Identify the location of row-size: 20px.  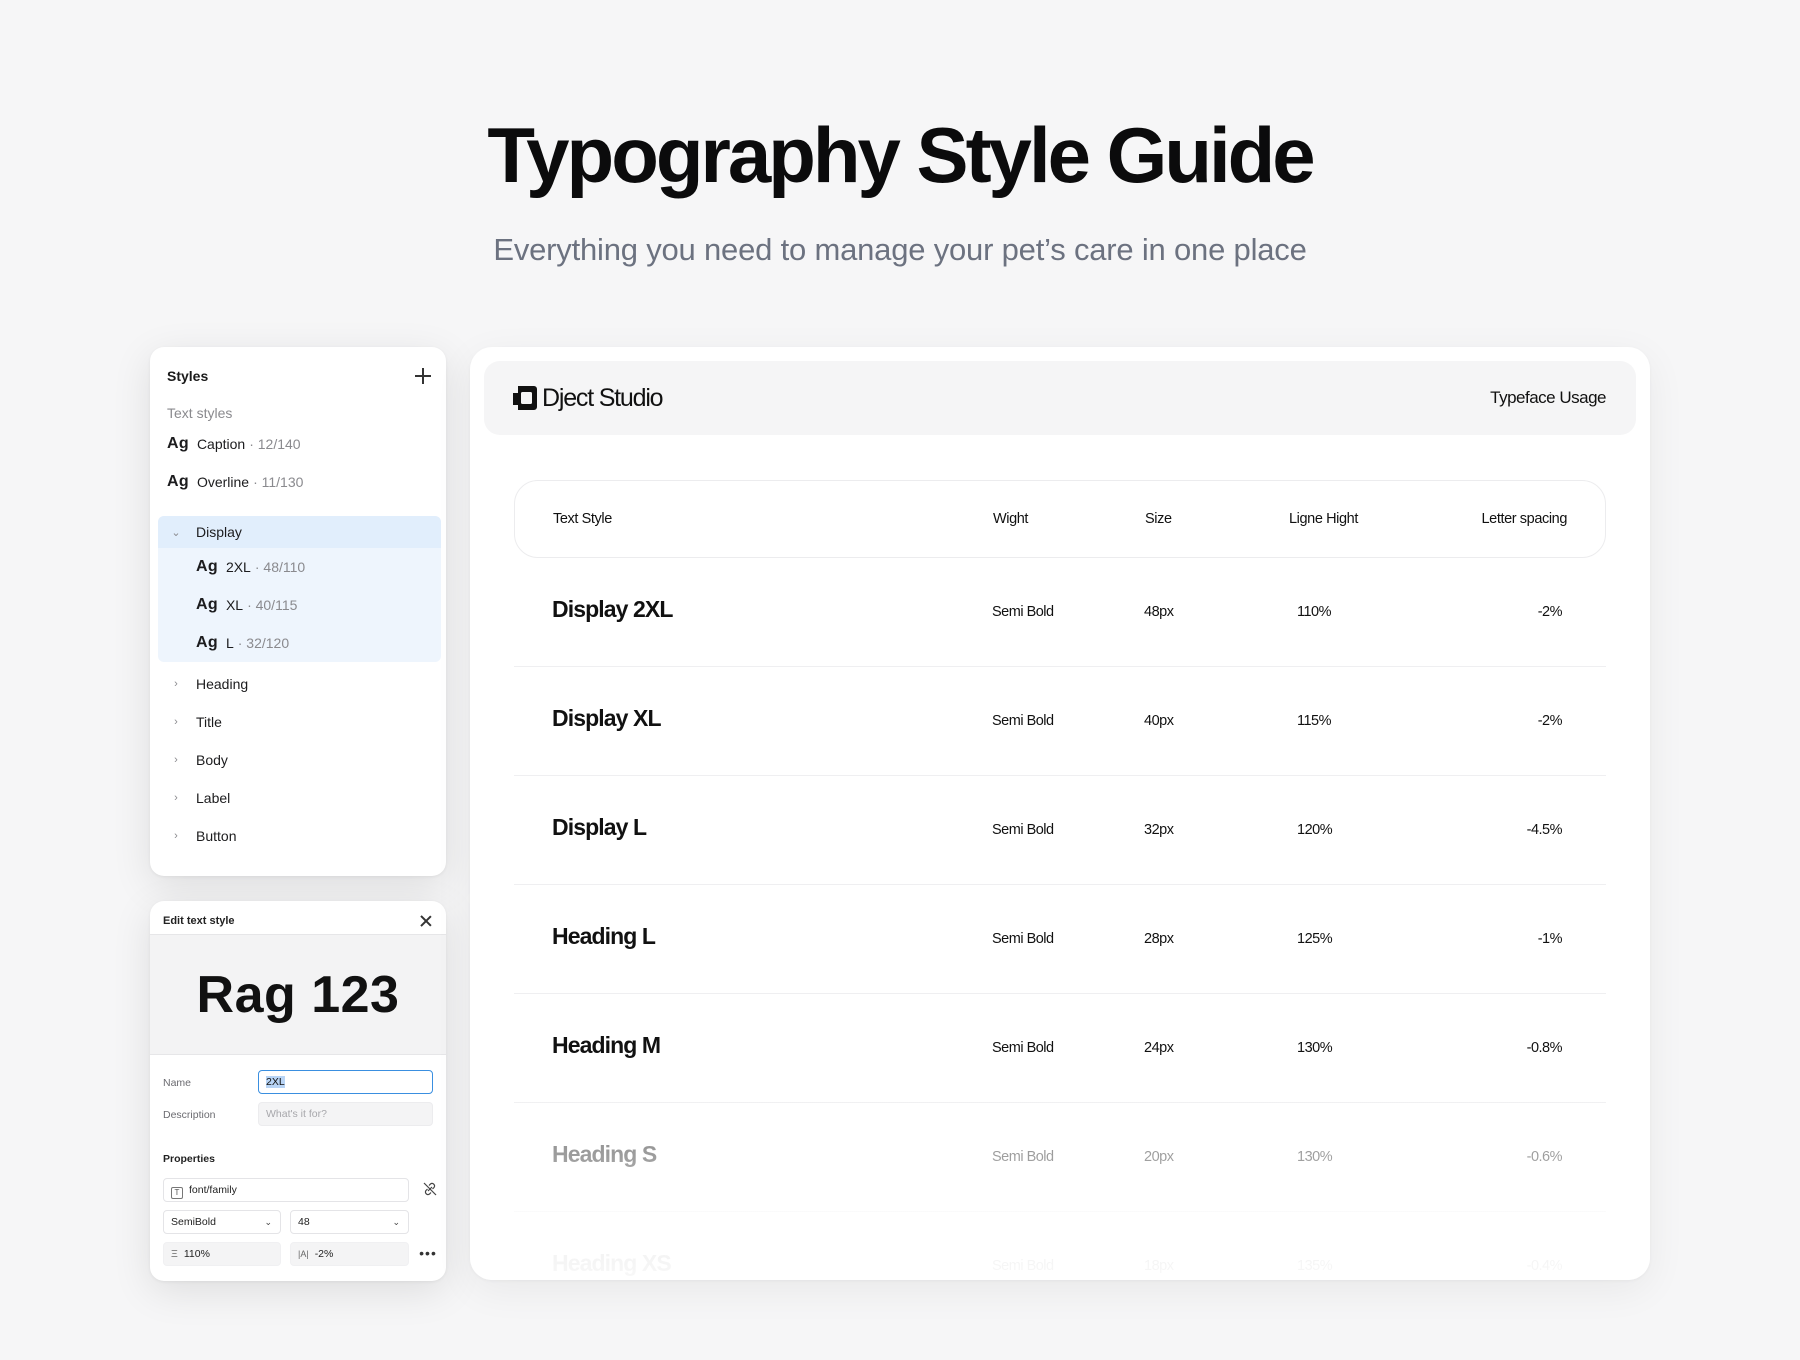
(1159, 1157).